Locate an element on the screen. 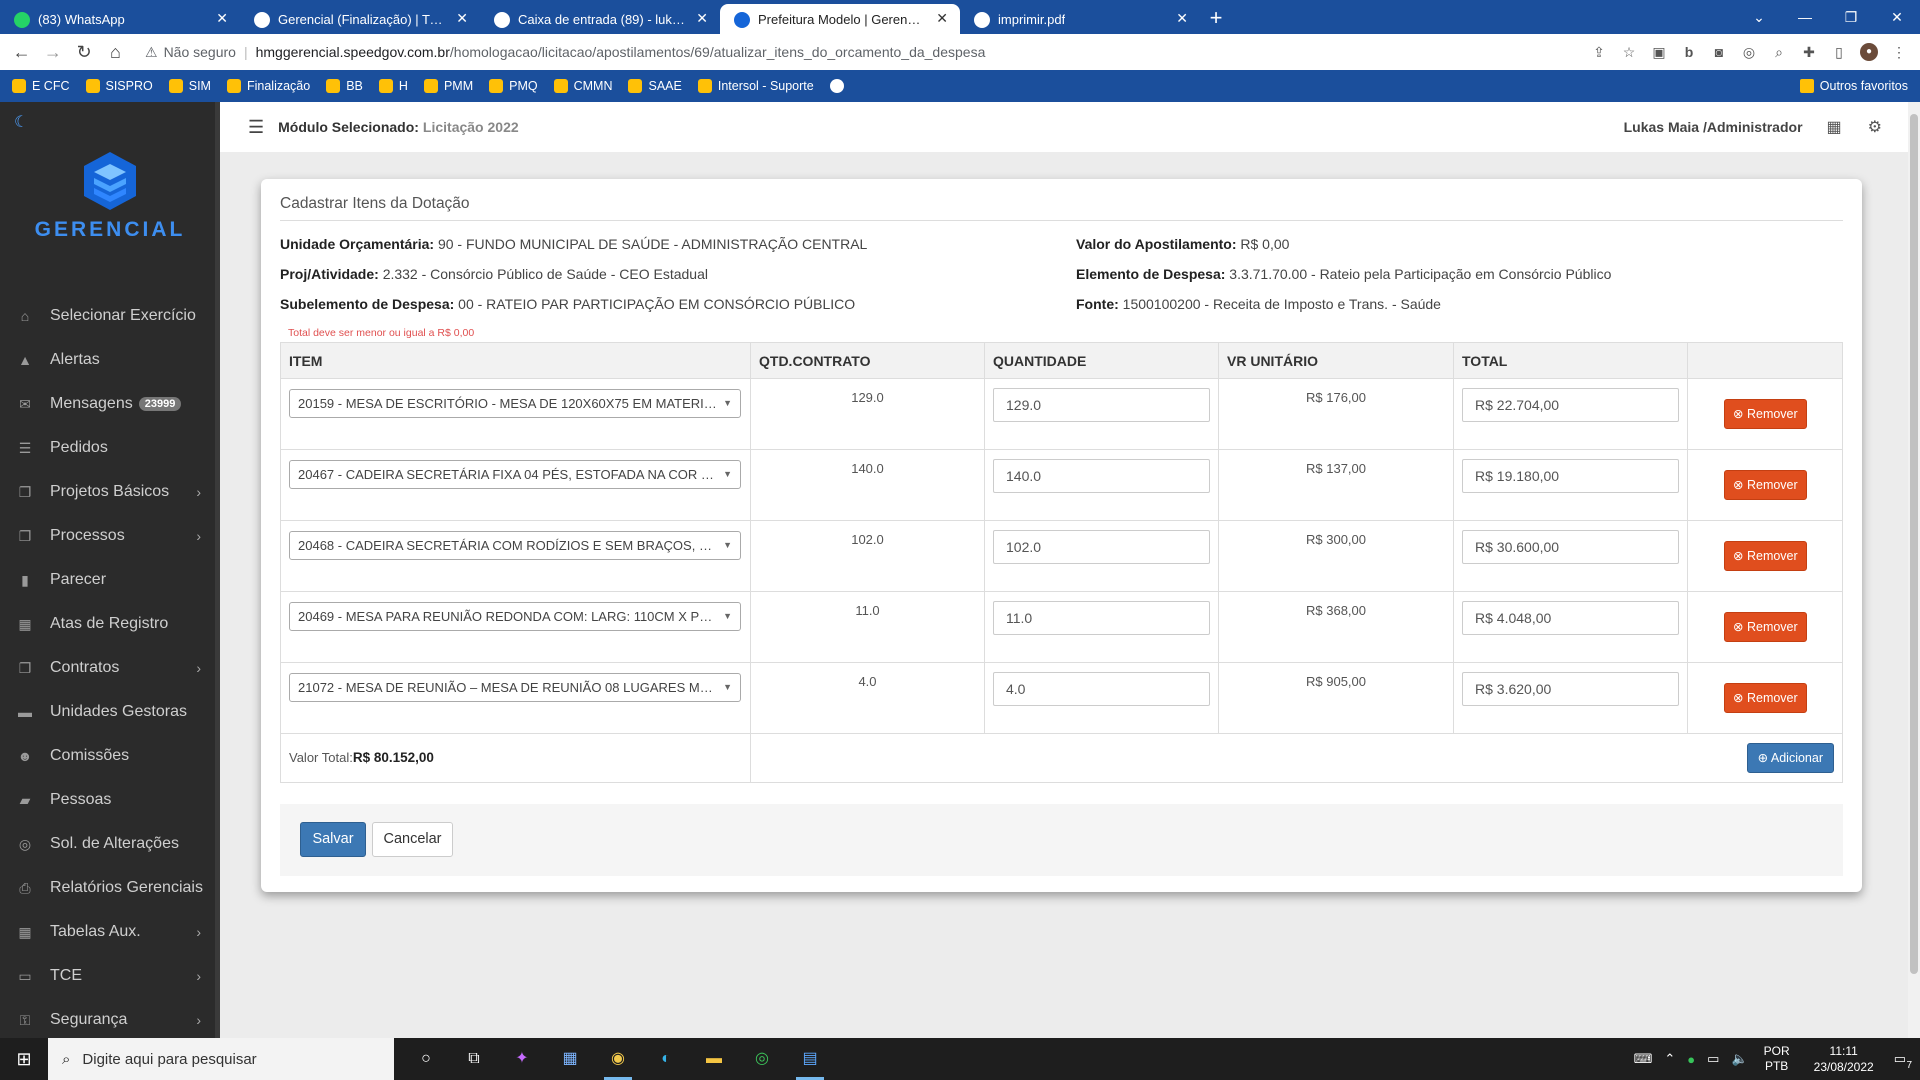 Image resolution: width=1920 pixels, height=1080 pixels. volume-icon: 🔈 is located at coordinates (1739, 1059).